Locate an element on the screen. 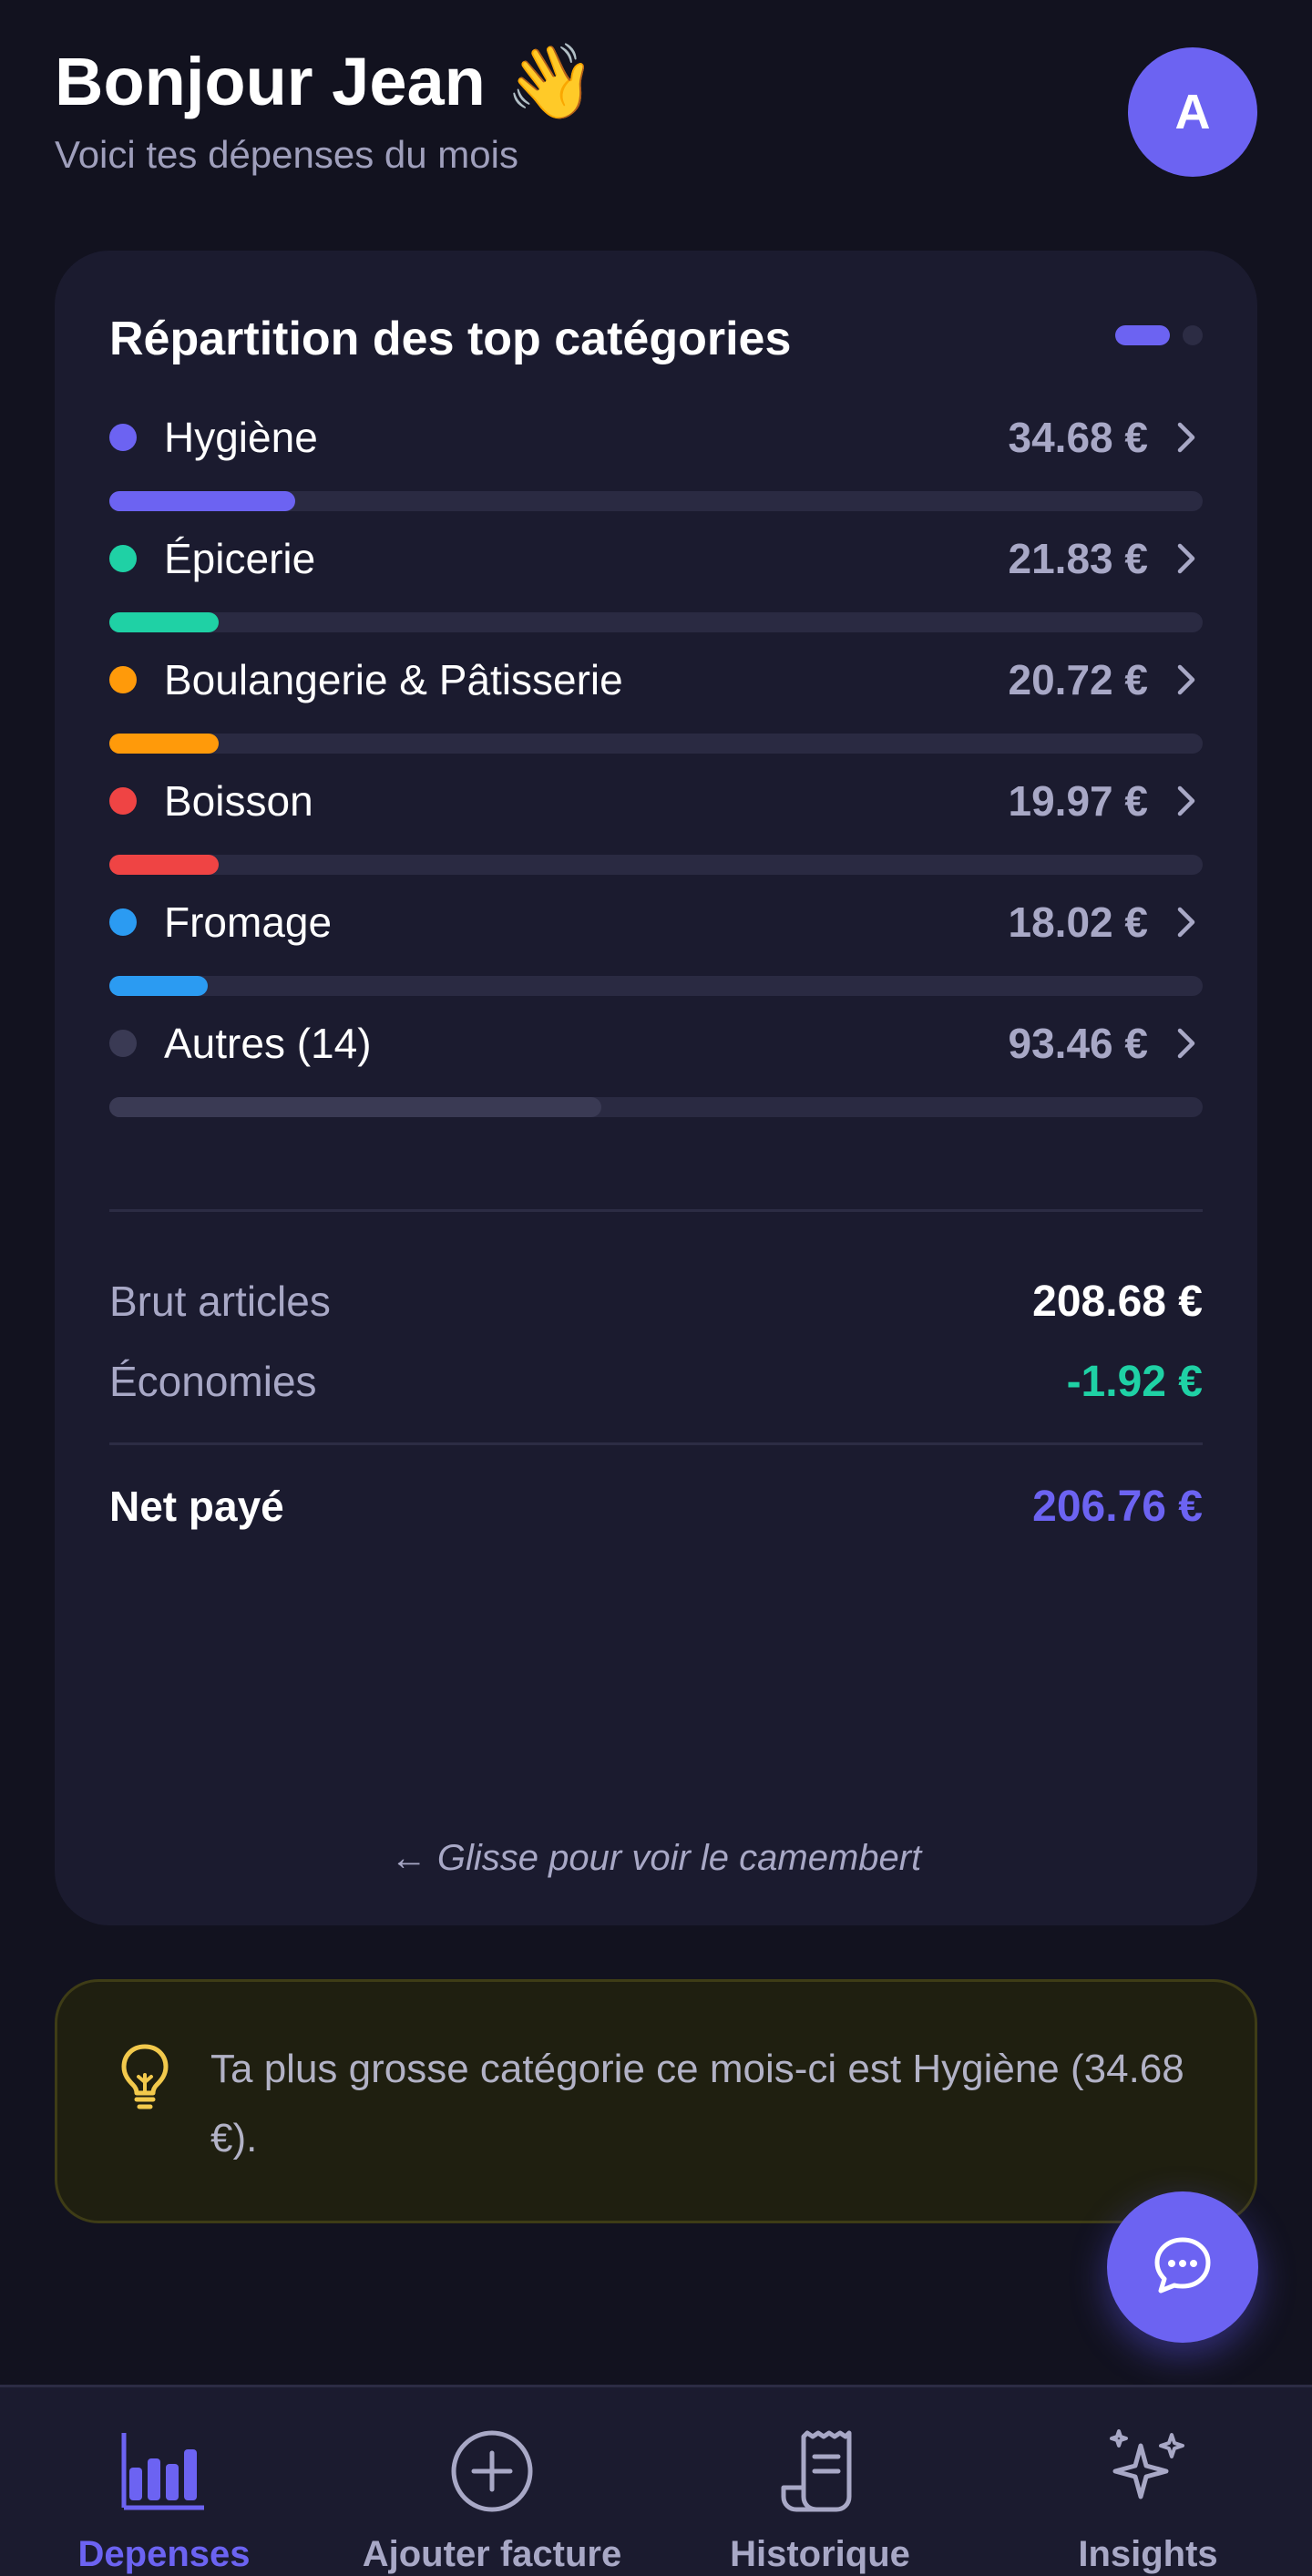 The image size is (1312, 2576). chat-bubble-icon is located at coordinates (1182, 2267).